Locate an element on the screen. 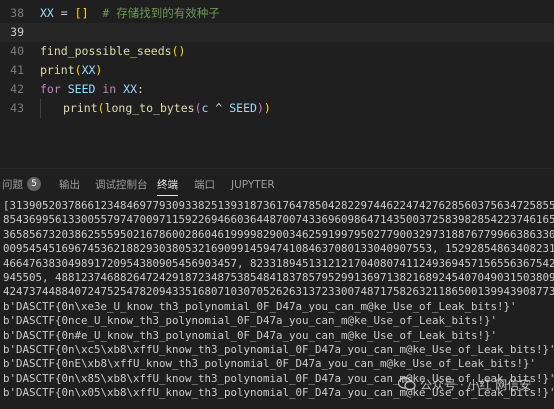 This screenshot has width=554, height=409. code-token: find_possible_seeds is located at coordinates (106, 51).